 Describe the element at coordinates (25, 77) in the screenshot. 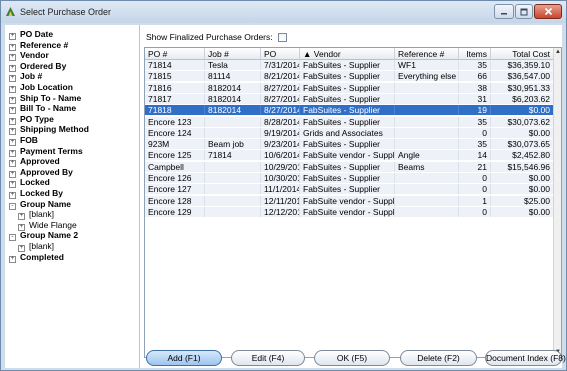

I see `tree-item: + Job #` at that location.